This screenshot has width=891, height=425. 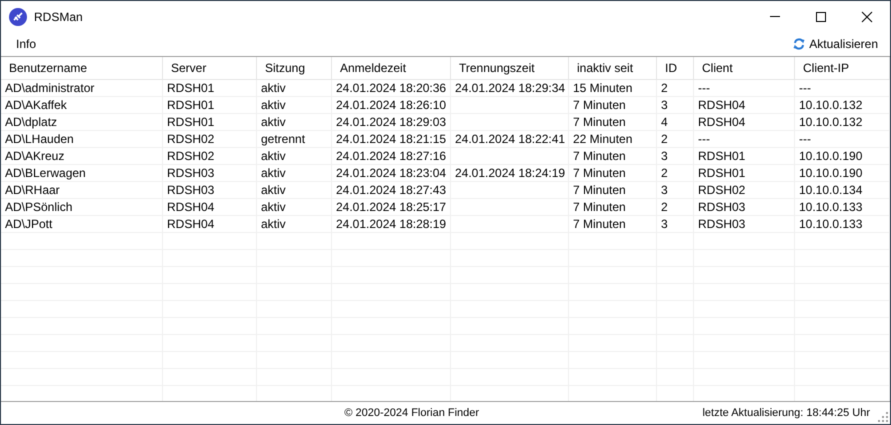 I want to click on table-cell: AD\BLerwagen, so click(x=82, y=173).